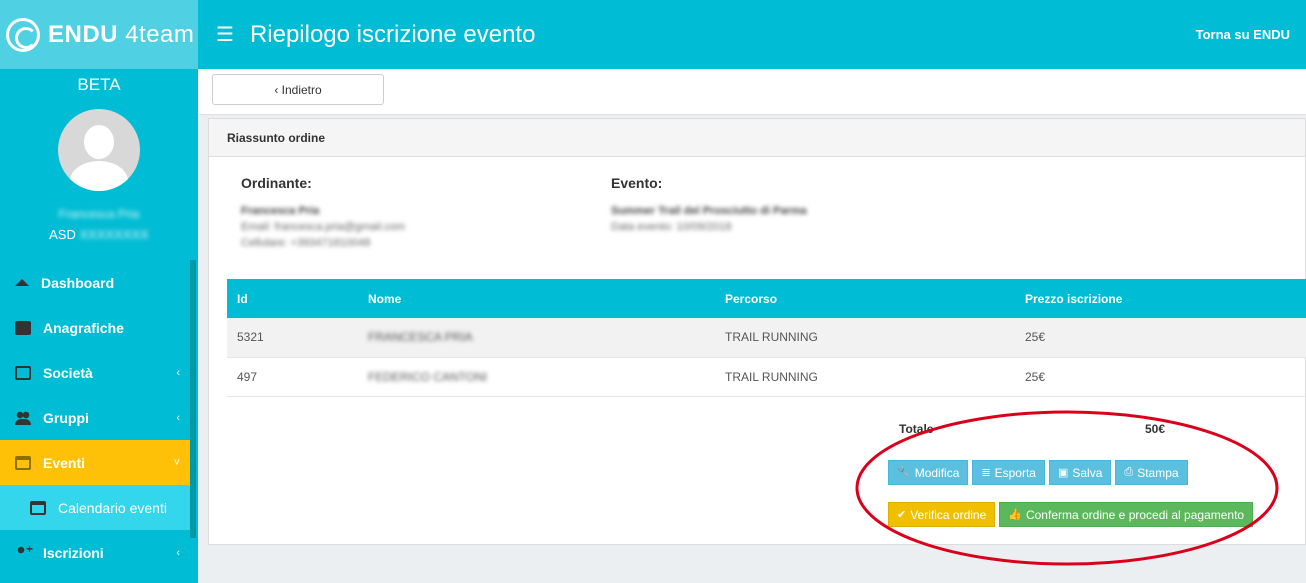 This screenshot has height=583, width=1306. I want to click on ordinante-name: Francesca Pria, so click(280, 211).